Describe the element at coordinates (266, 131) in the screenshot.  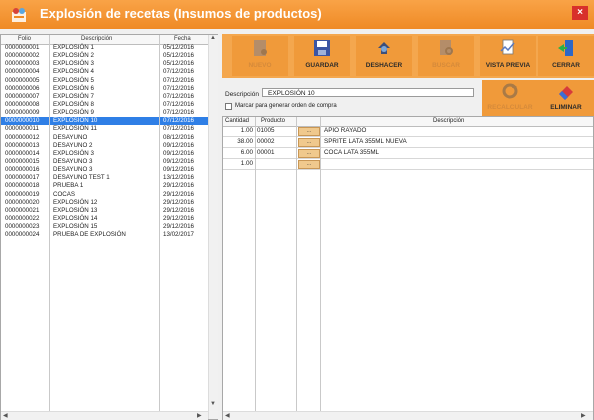
I see `detail-product-code: 01005` at that location.